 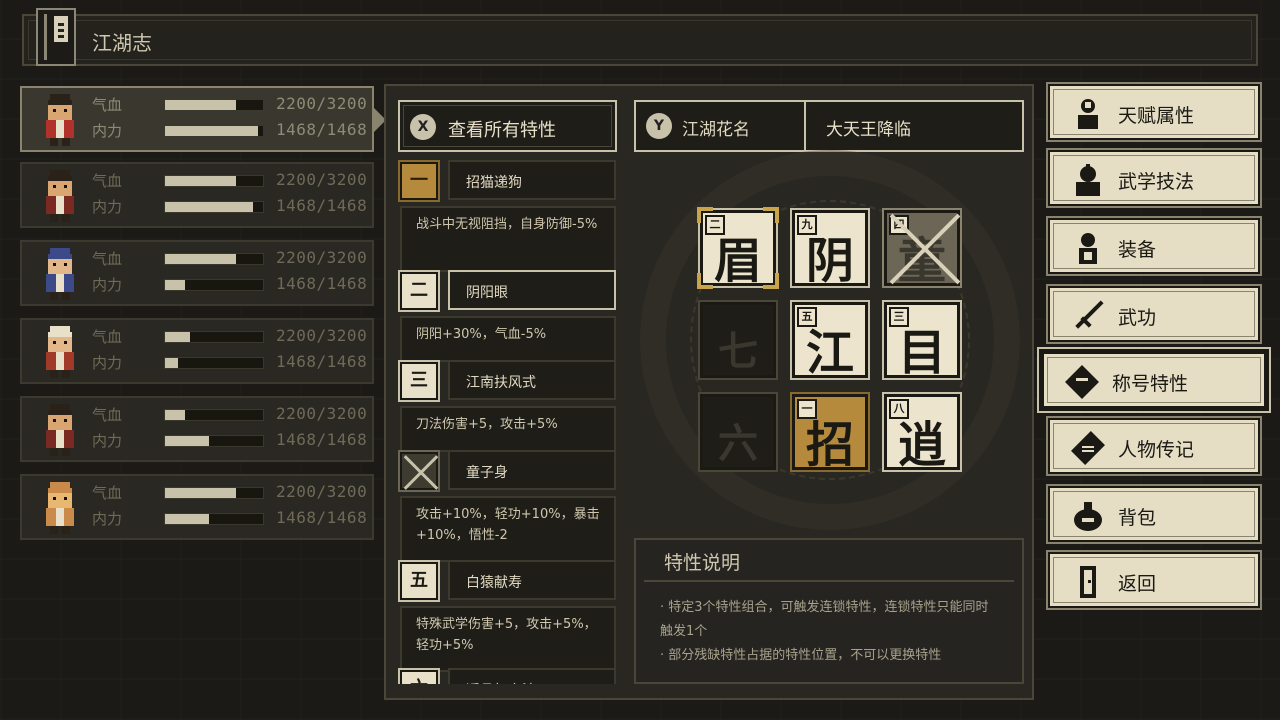 What do you see at coordinates (1137, 318) in the screenshot?
I see `menu-button-label: 武功` at bounding box center [1137, 318].